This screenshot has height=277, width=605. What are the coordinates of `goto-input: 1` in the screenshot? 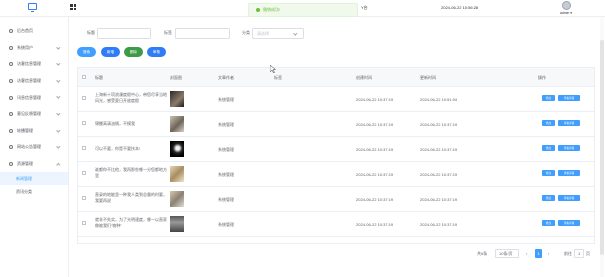 It's located at (579, 253).